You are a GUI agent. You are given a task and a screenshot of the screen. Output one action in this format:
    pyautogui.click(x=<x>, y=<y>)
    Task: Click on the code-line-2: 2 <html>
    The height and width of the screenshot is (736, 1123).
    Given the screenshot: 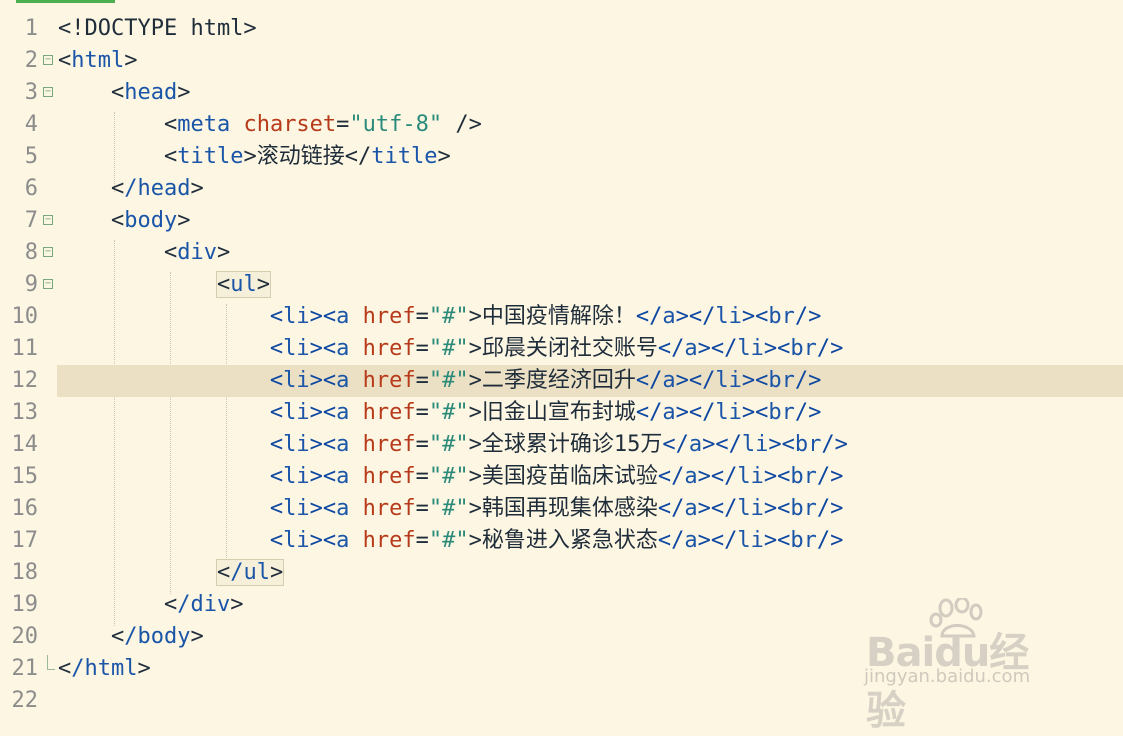 What is the action you would take?
    pyautogui.click(x=561, y=61)
    